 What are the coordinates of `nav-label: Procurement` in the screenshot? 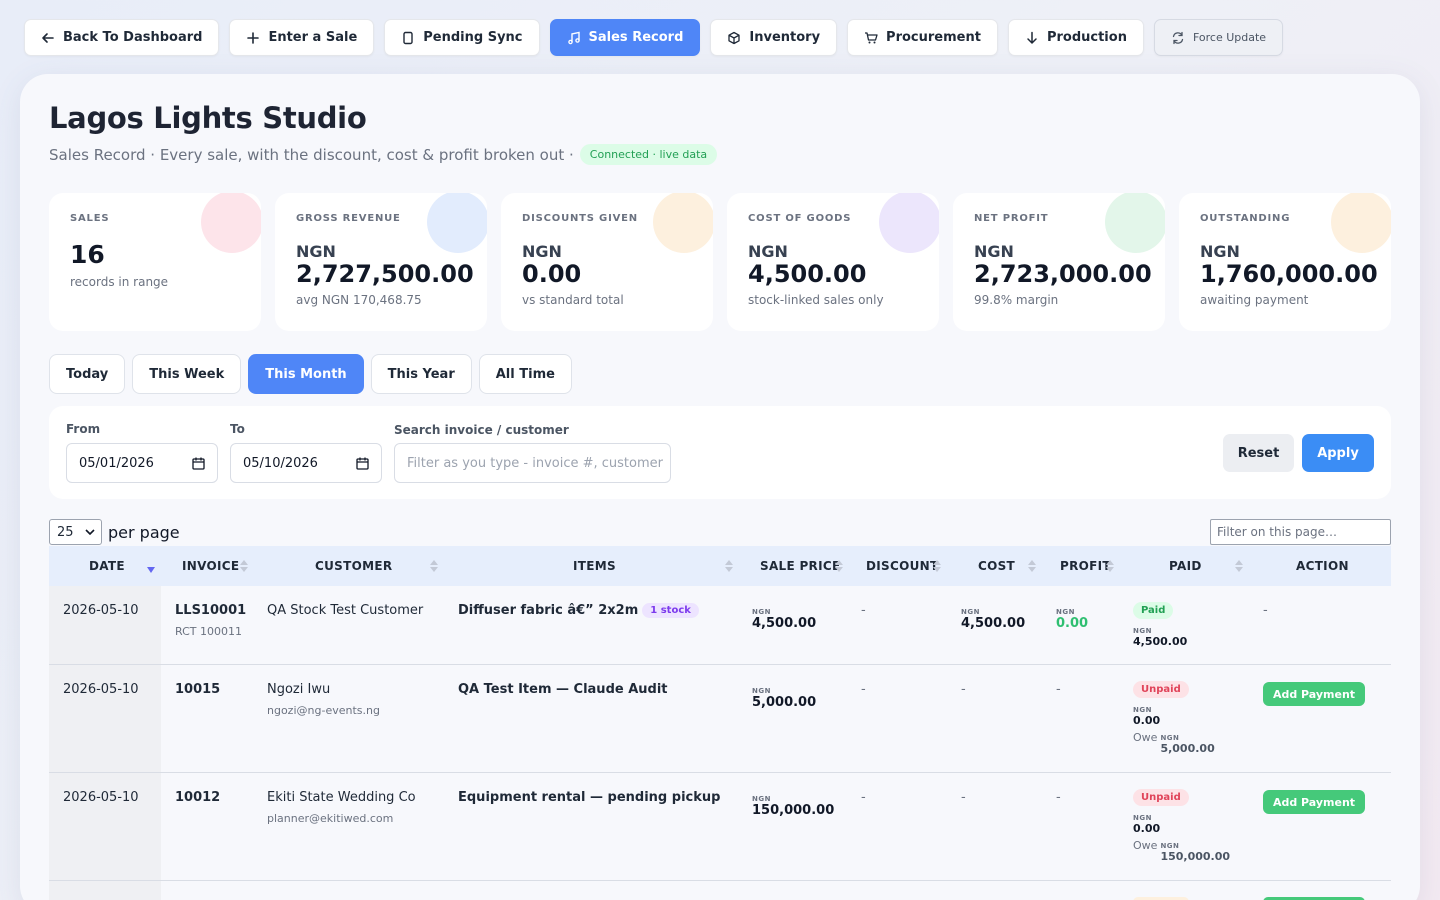 It's located at (933, 37).